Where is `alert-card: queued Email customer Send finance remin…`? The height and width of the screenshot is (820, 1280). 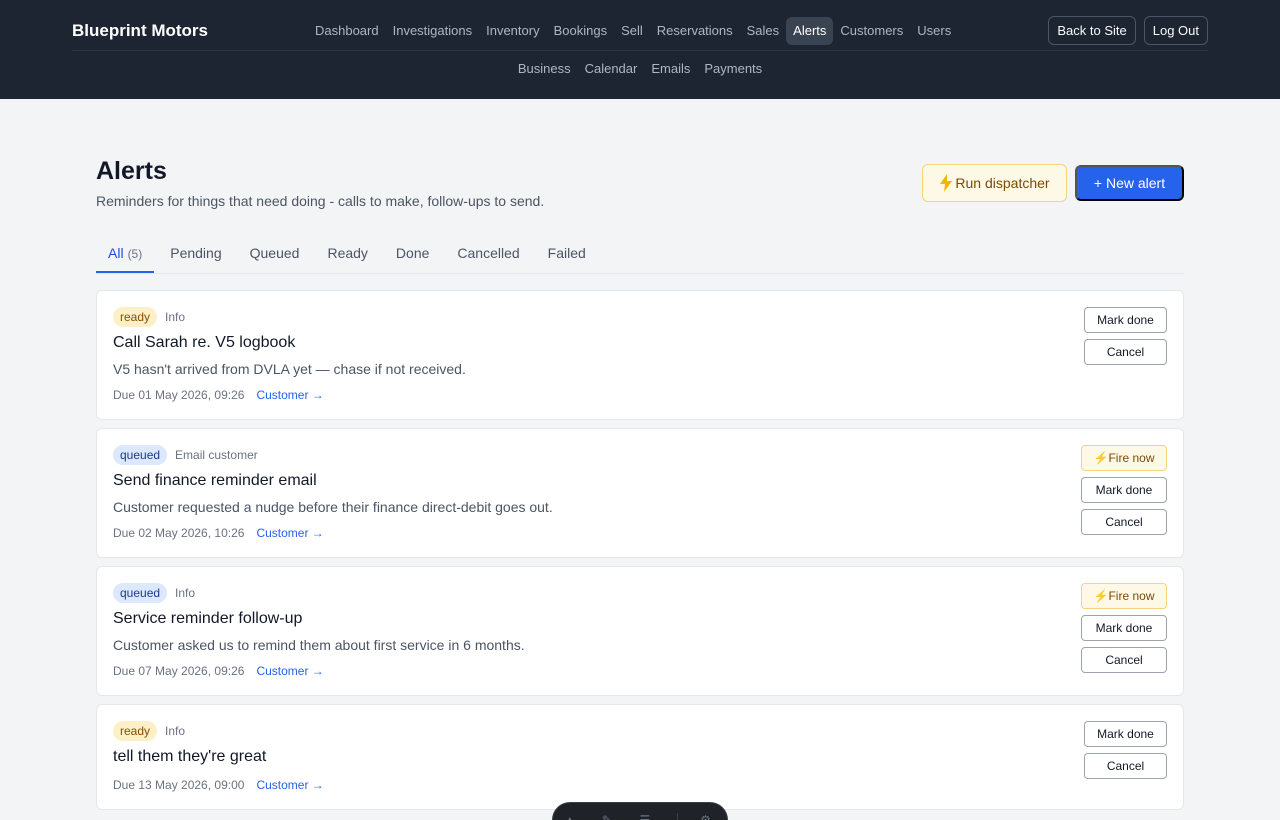
alert-card: queued Email customer Send finance remin… is located at coordinates (640, 493).